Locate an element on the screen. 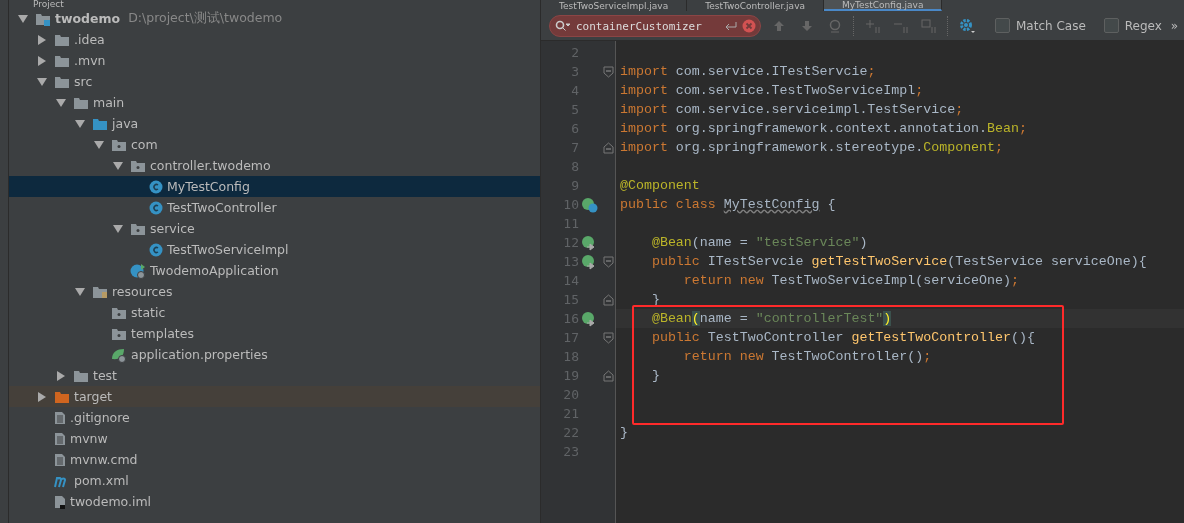 Image resolution: width=1184 pixels, height=523 pixels. tree-label: .idea is located at coordinates (89, 39).